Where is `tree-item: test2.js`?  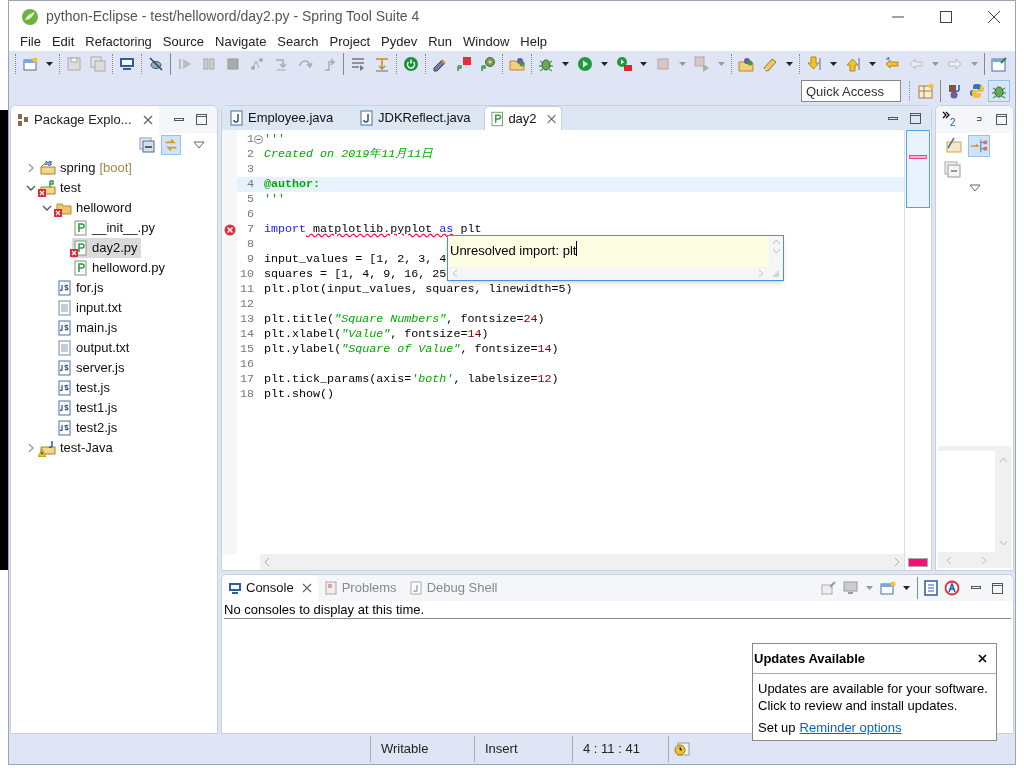
tree-item: test2.js is located at coordinates (87, 428).